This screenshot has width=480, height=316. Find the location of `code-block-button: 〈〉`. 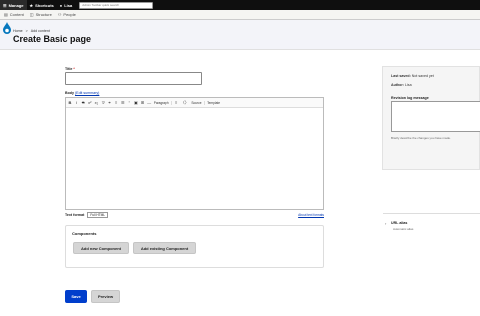

code-block-button: 〈〉 is located at coordinates (185, 103).